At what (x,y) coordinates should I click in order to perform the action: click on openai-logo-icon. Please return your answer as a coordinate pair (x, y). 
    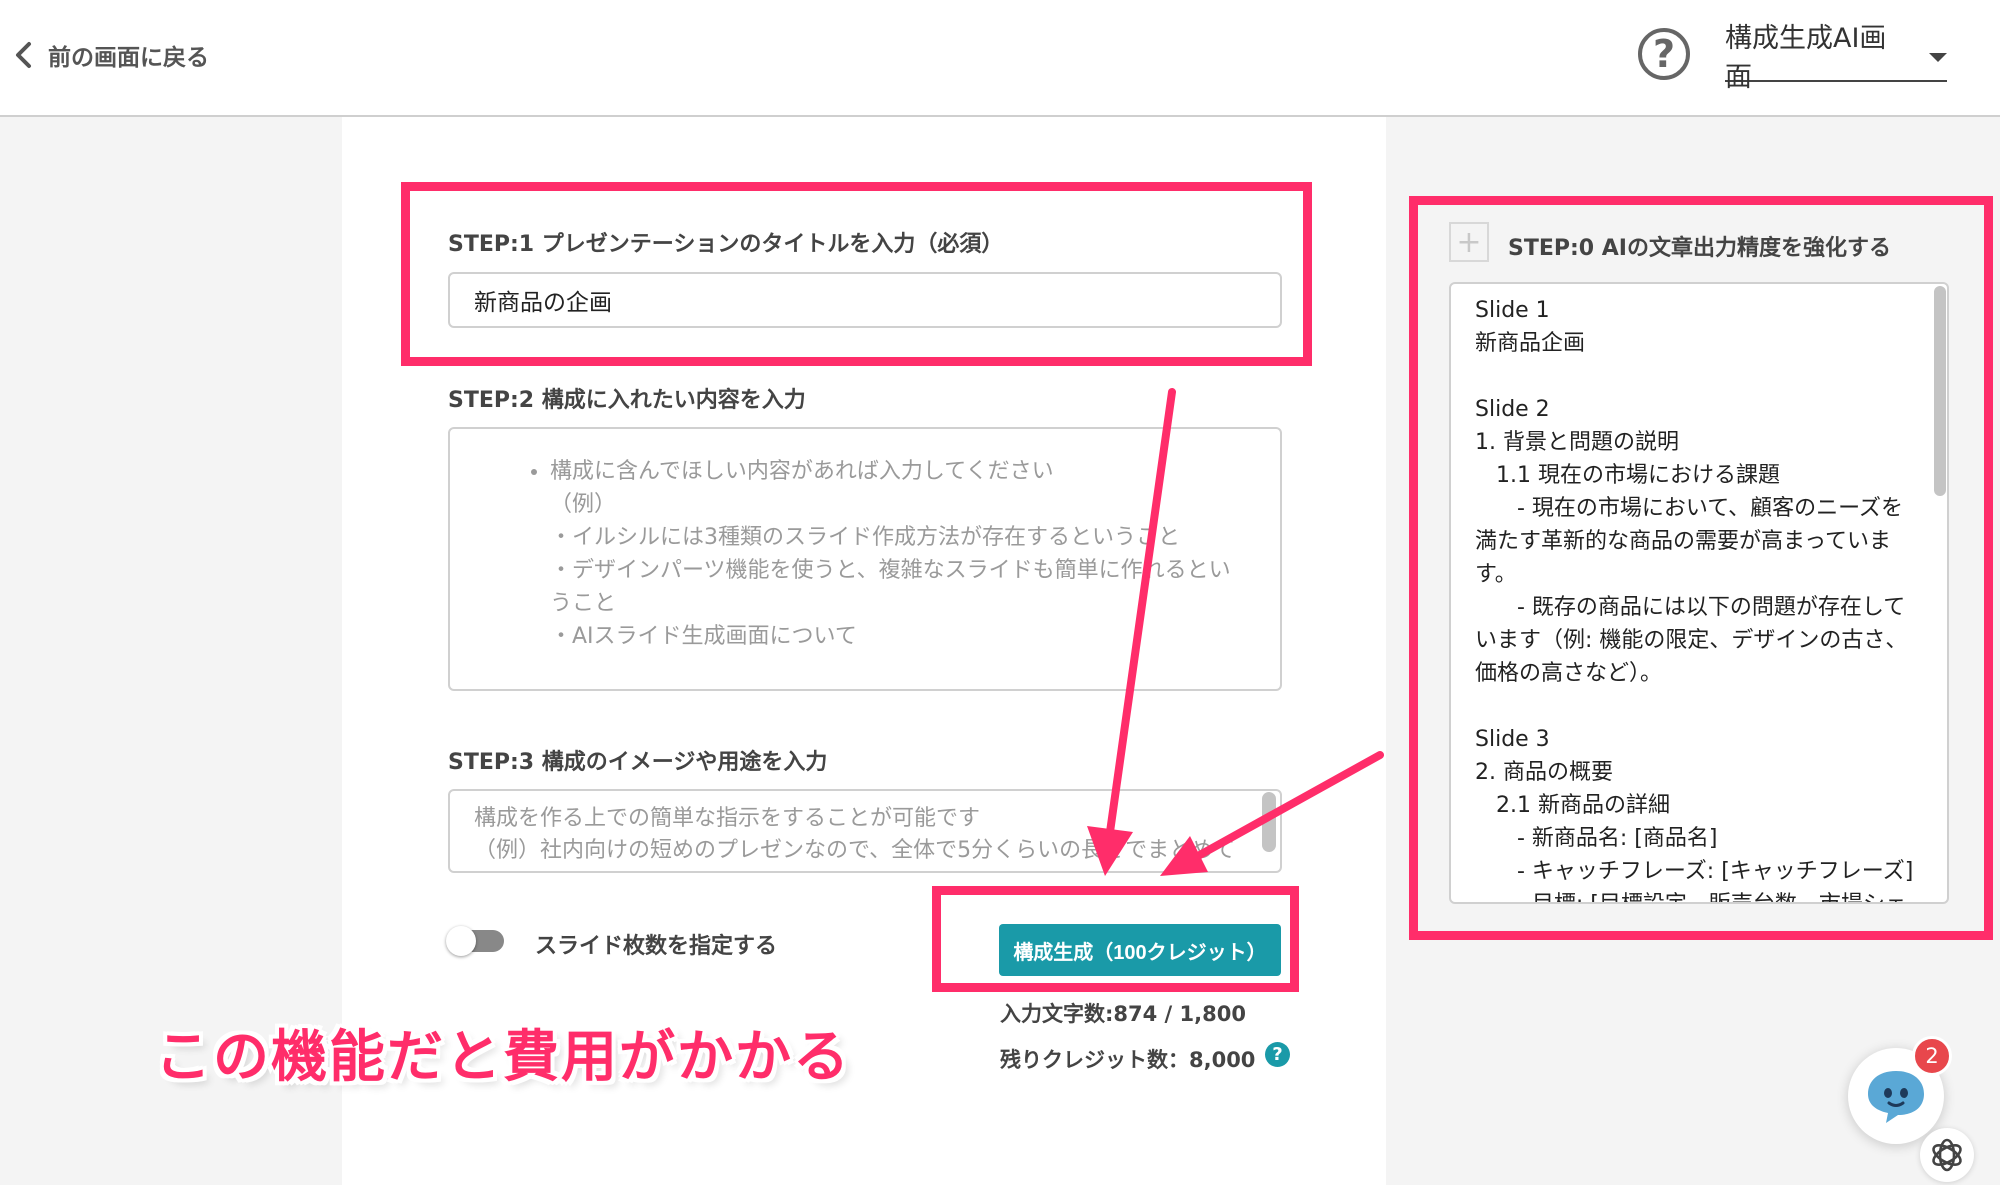
    Looking at the image, I should click on (1947, 1155).